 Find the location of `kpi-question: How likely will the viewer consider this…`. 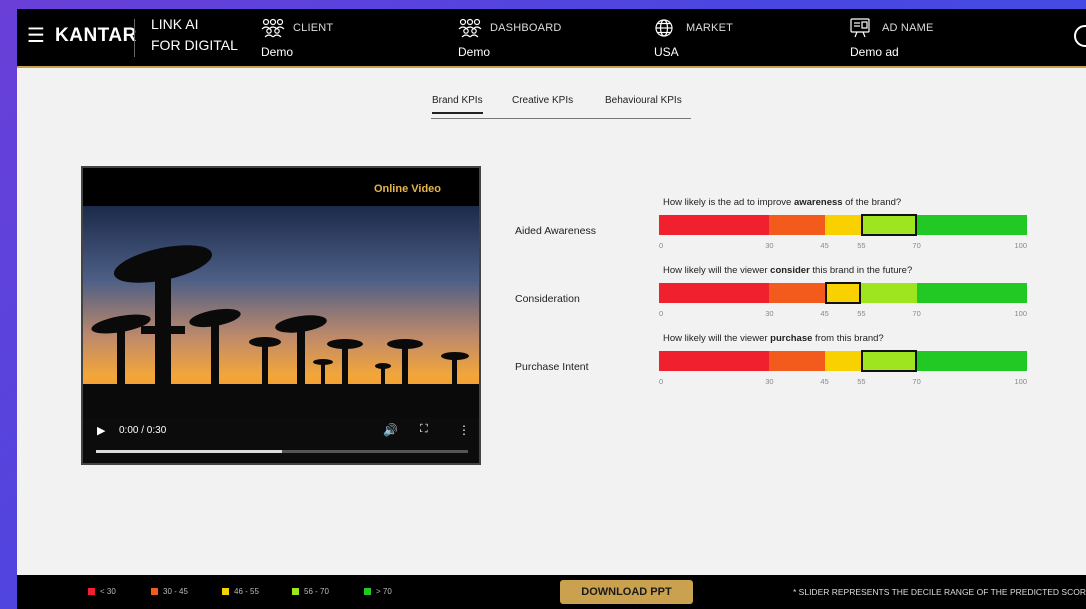

kpi-question: How likely will the viewer consider this… is located at coordinates (788, 270).